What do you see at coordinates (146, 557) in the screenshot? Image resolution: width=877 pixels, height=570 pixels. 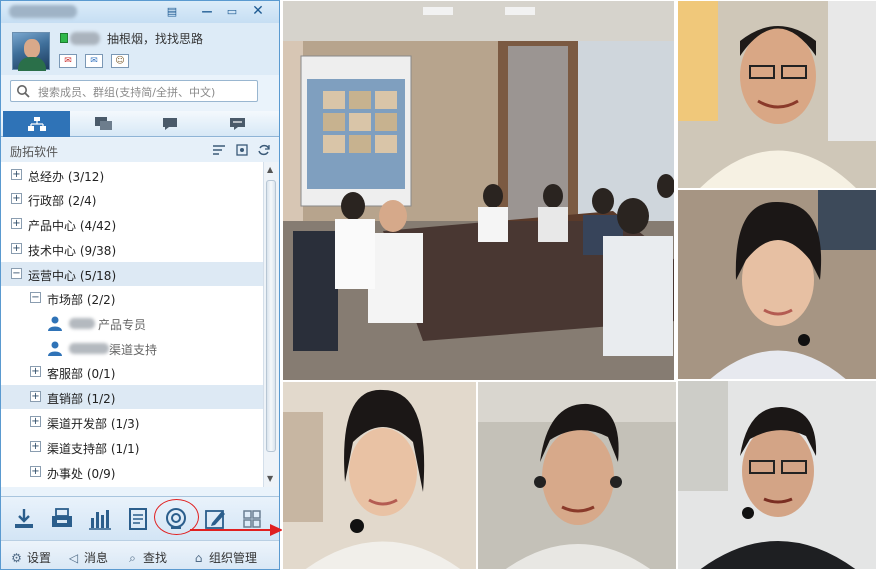 I see `find-button: ⌕ 查找` at bounding box center [146, 557].